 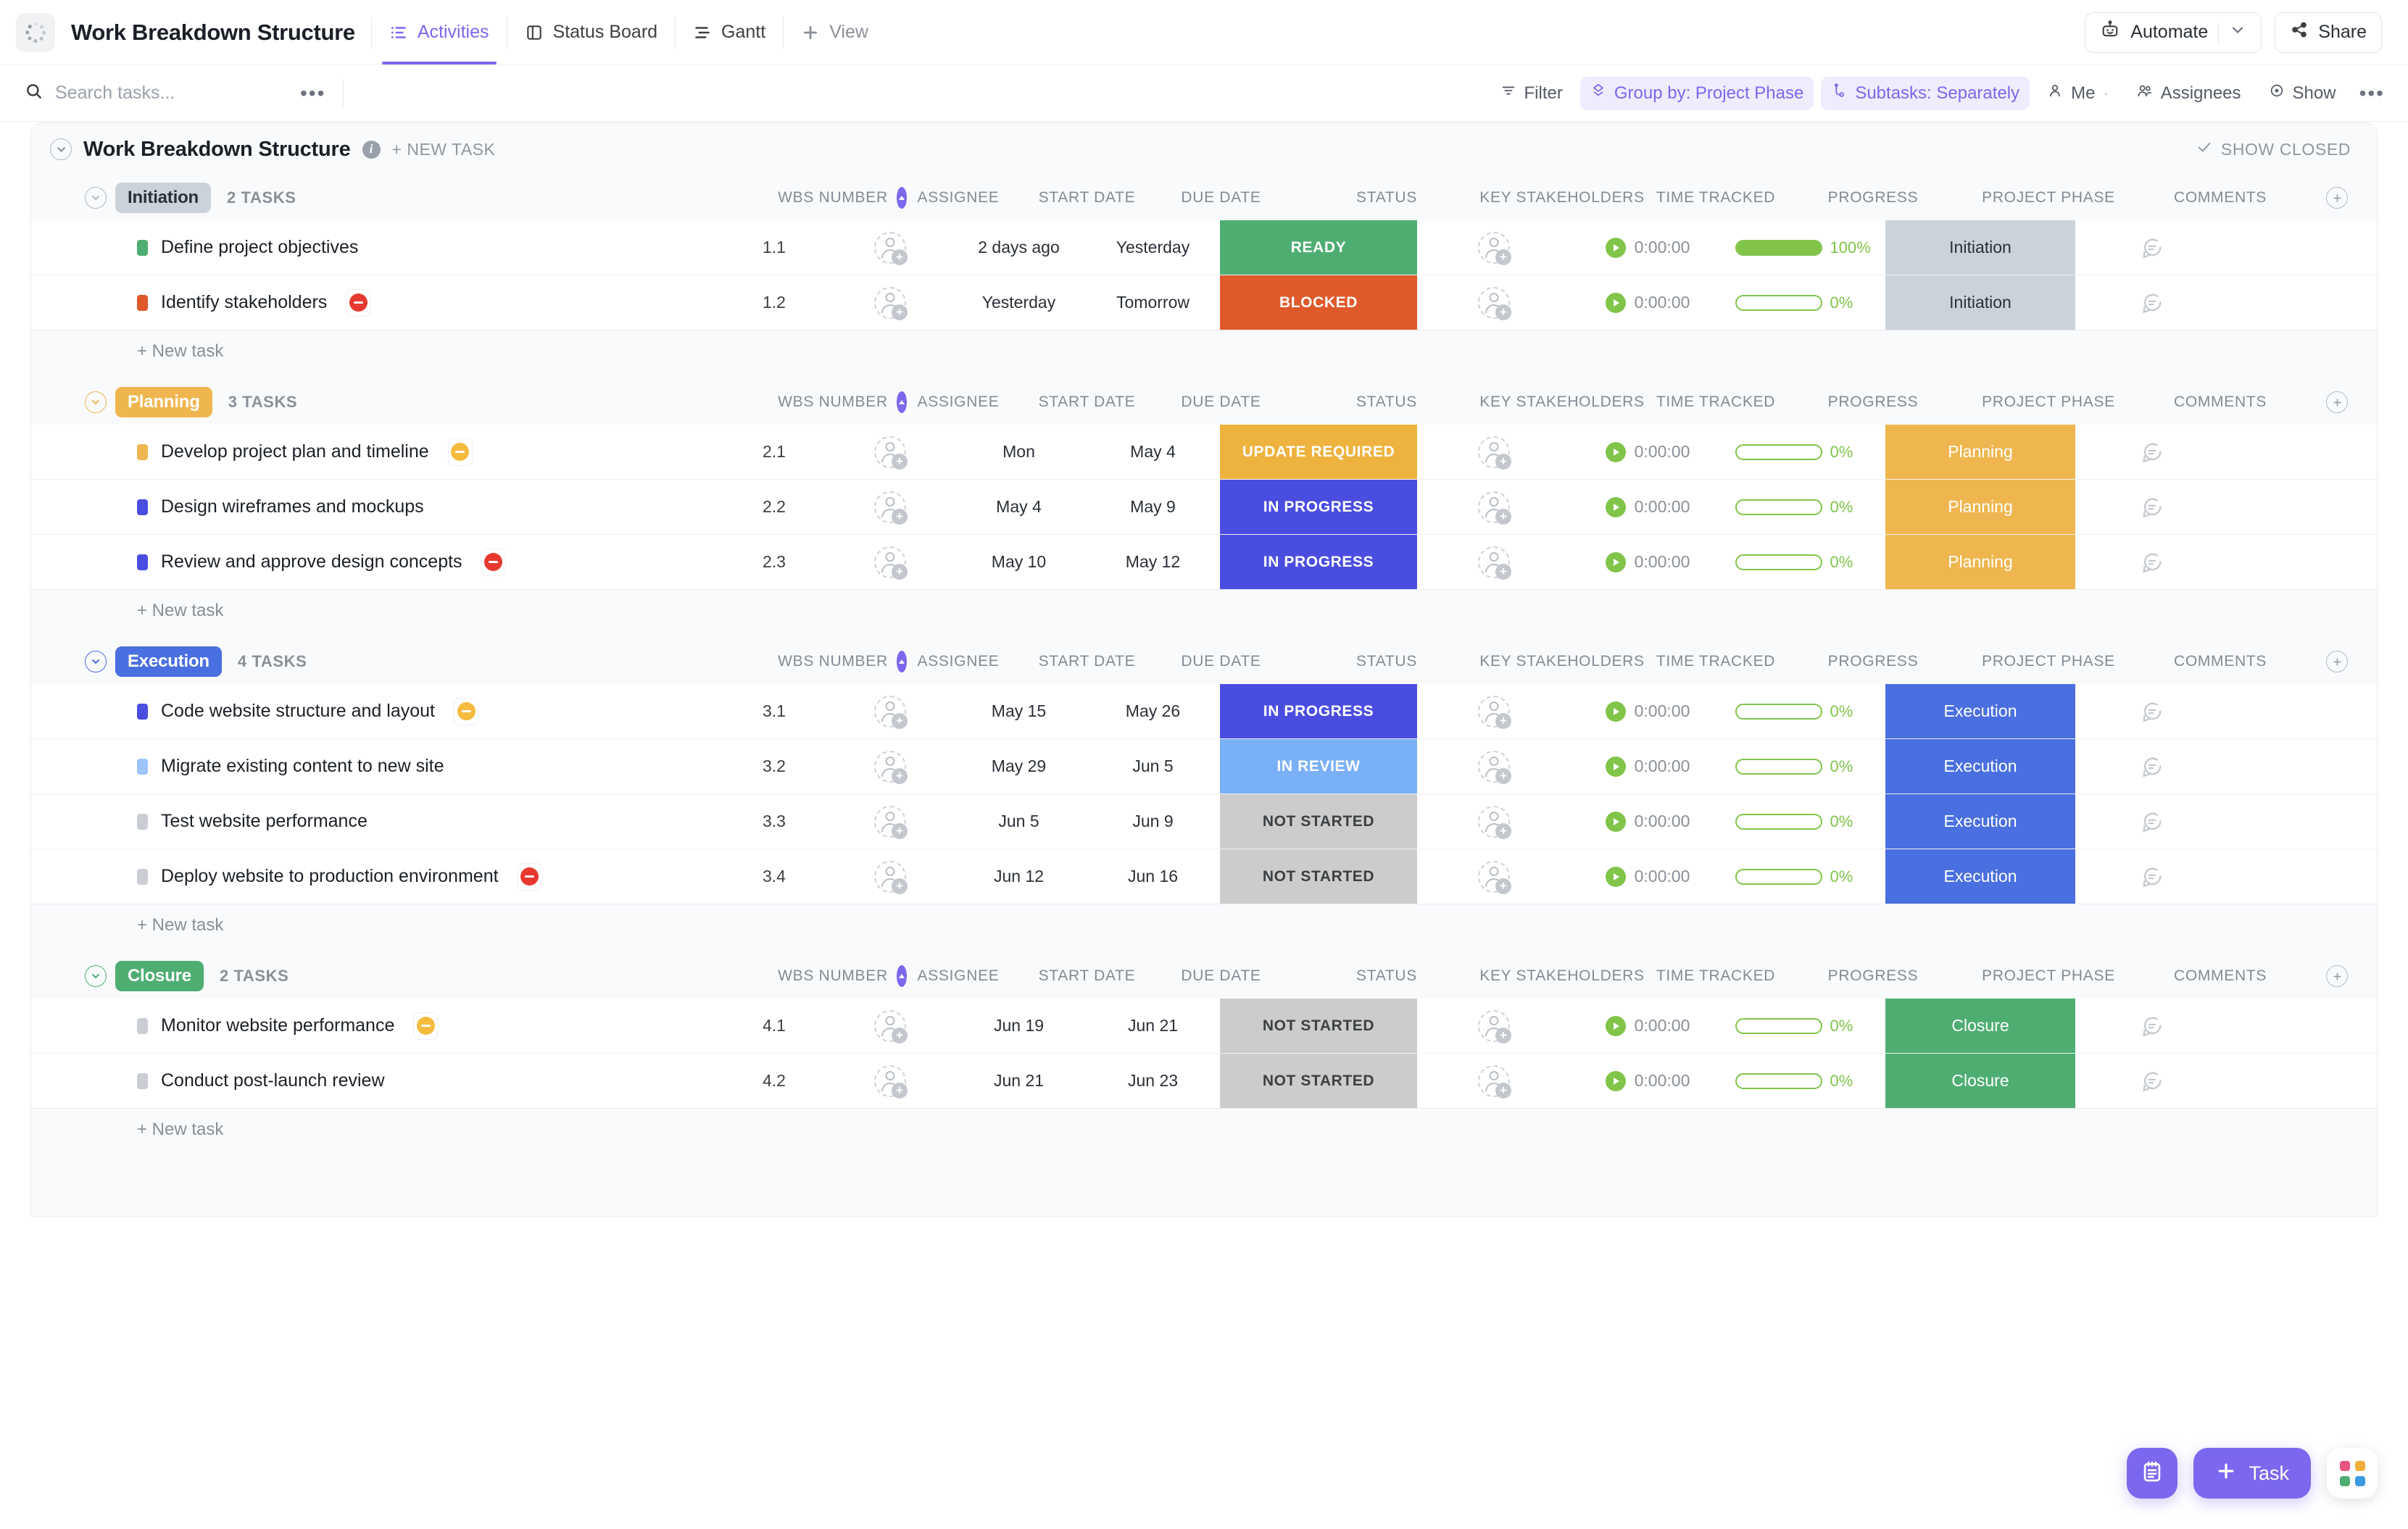 What do you see at coordinates (2352, 1474) in the screenshot?
I see `apps-grid-button` at bounding box center [2352, 1474].